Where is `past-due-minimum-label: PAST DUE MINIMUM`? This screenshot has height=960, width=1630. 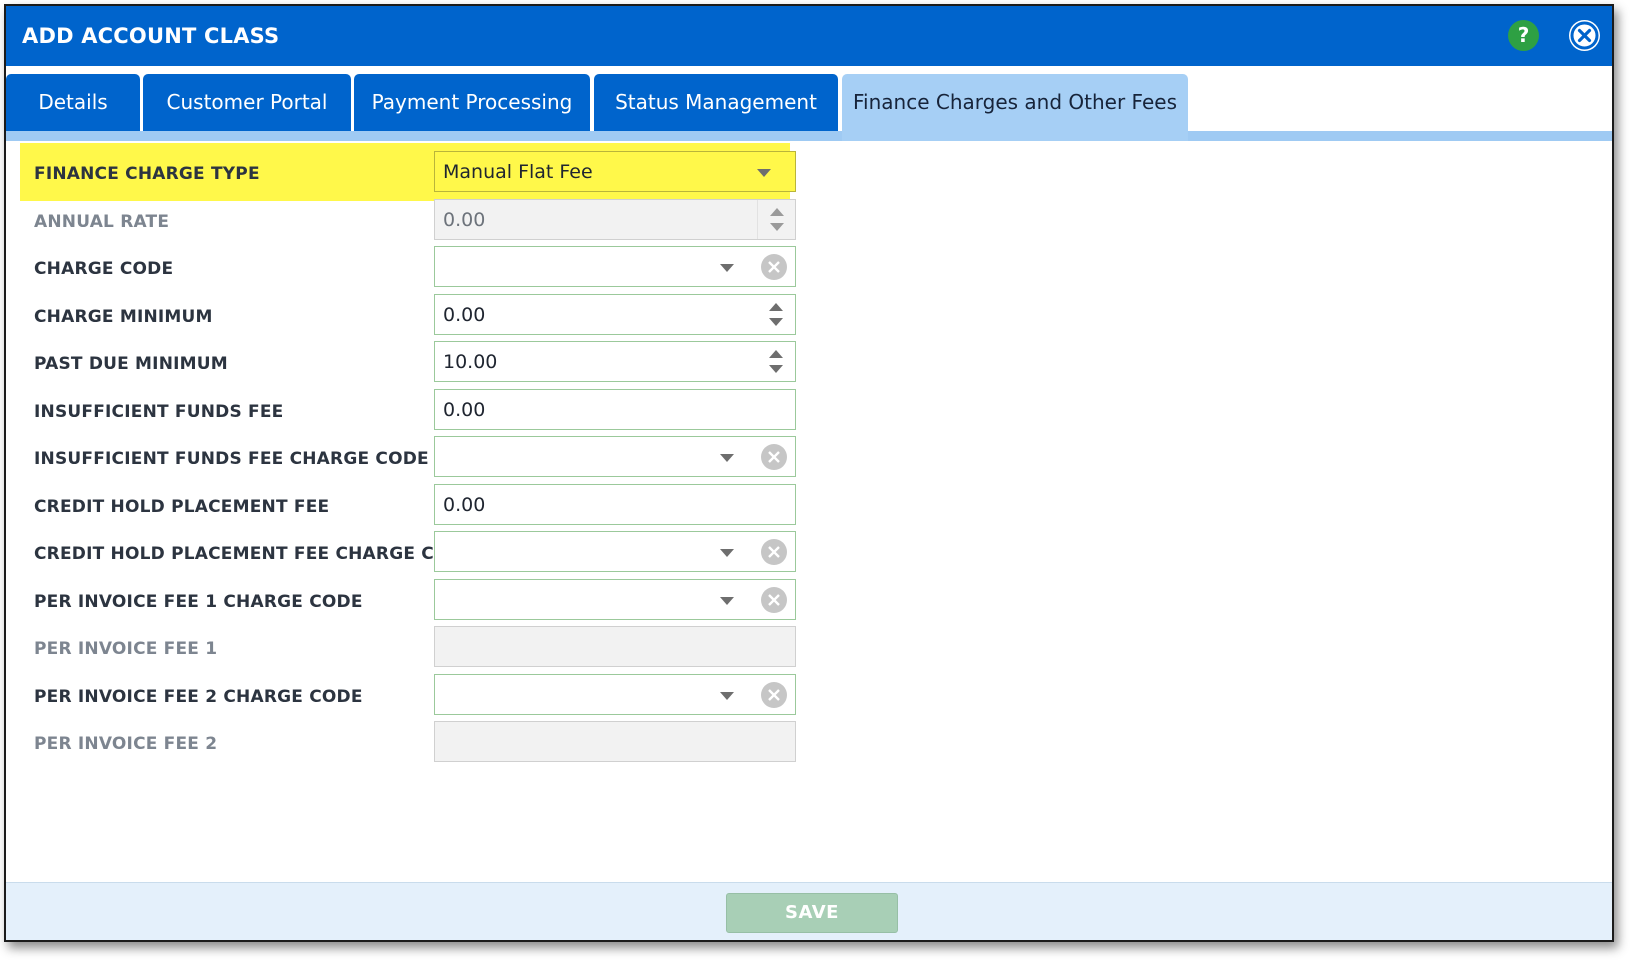
past-due-minimum-label: PAST DUE MINIMUM is located at coordinates (131, 364).